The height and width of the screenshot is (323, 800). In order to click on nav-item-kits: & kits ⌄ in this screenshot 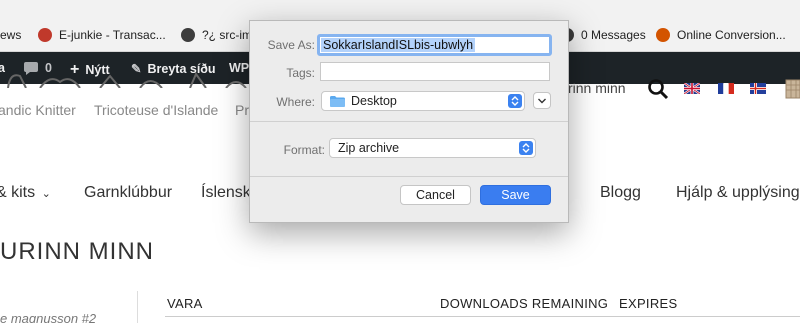, I will do `click(25, 193)`.